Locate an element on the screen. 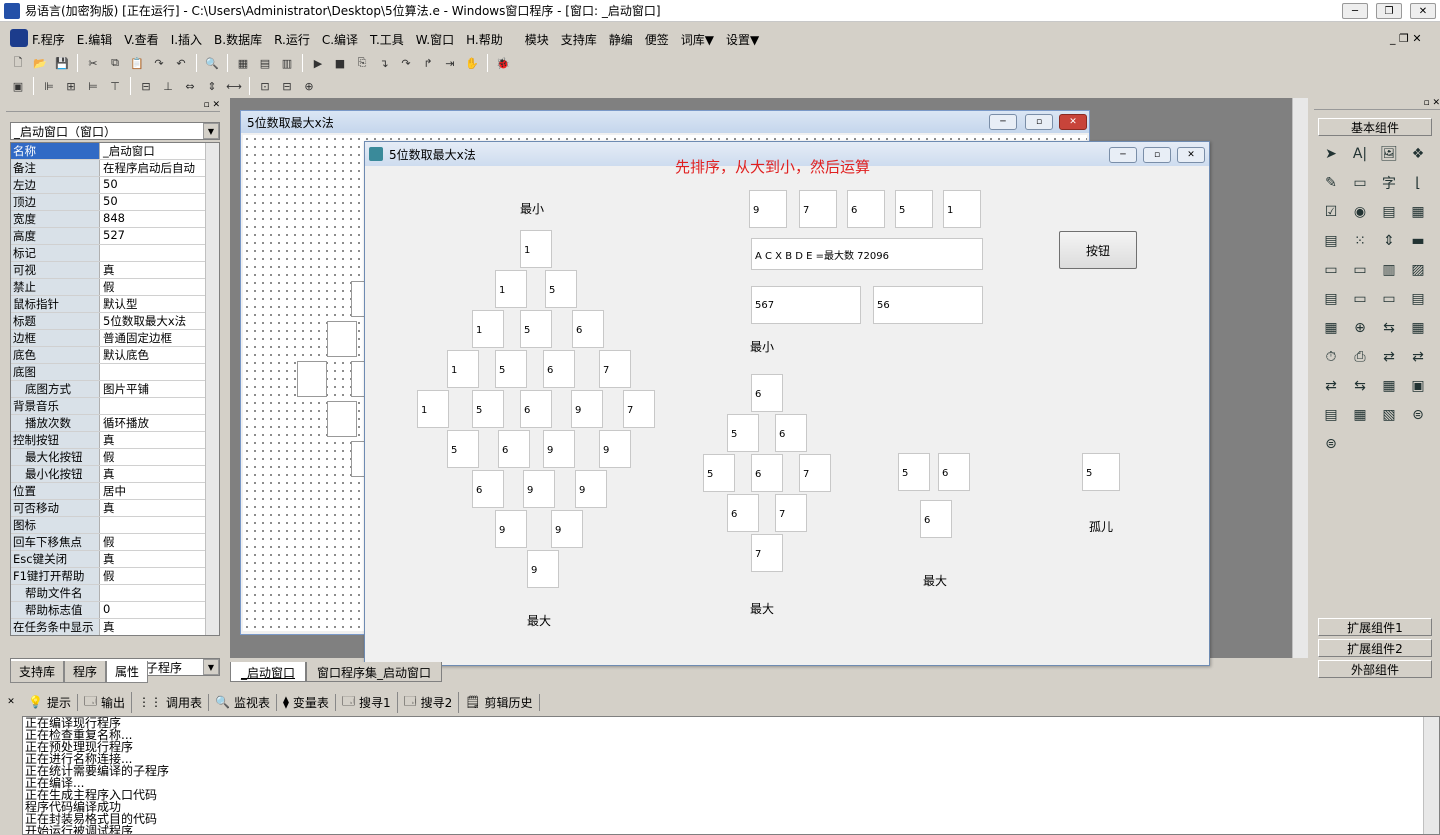  output-tab: 🔍 监视表 is located at coordinates (243, 702).